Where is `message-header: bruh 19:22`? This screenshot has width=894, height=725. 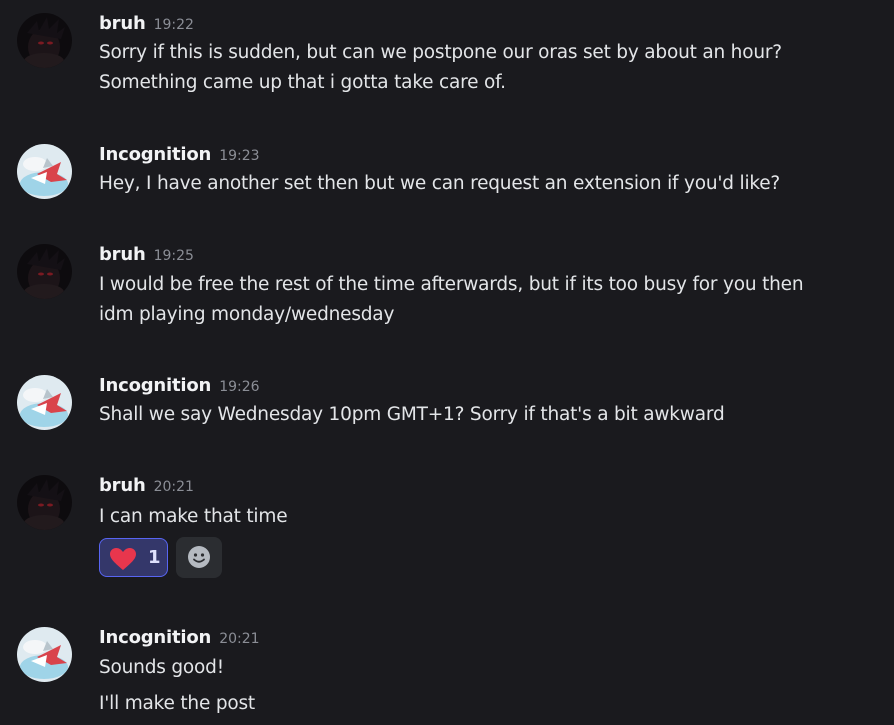
message-header: bruh 19:22 is located at coordinates (146, 25).